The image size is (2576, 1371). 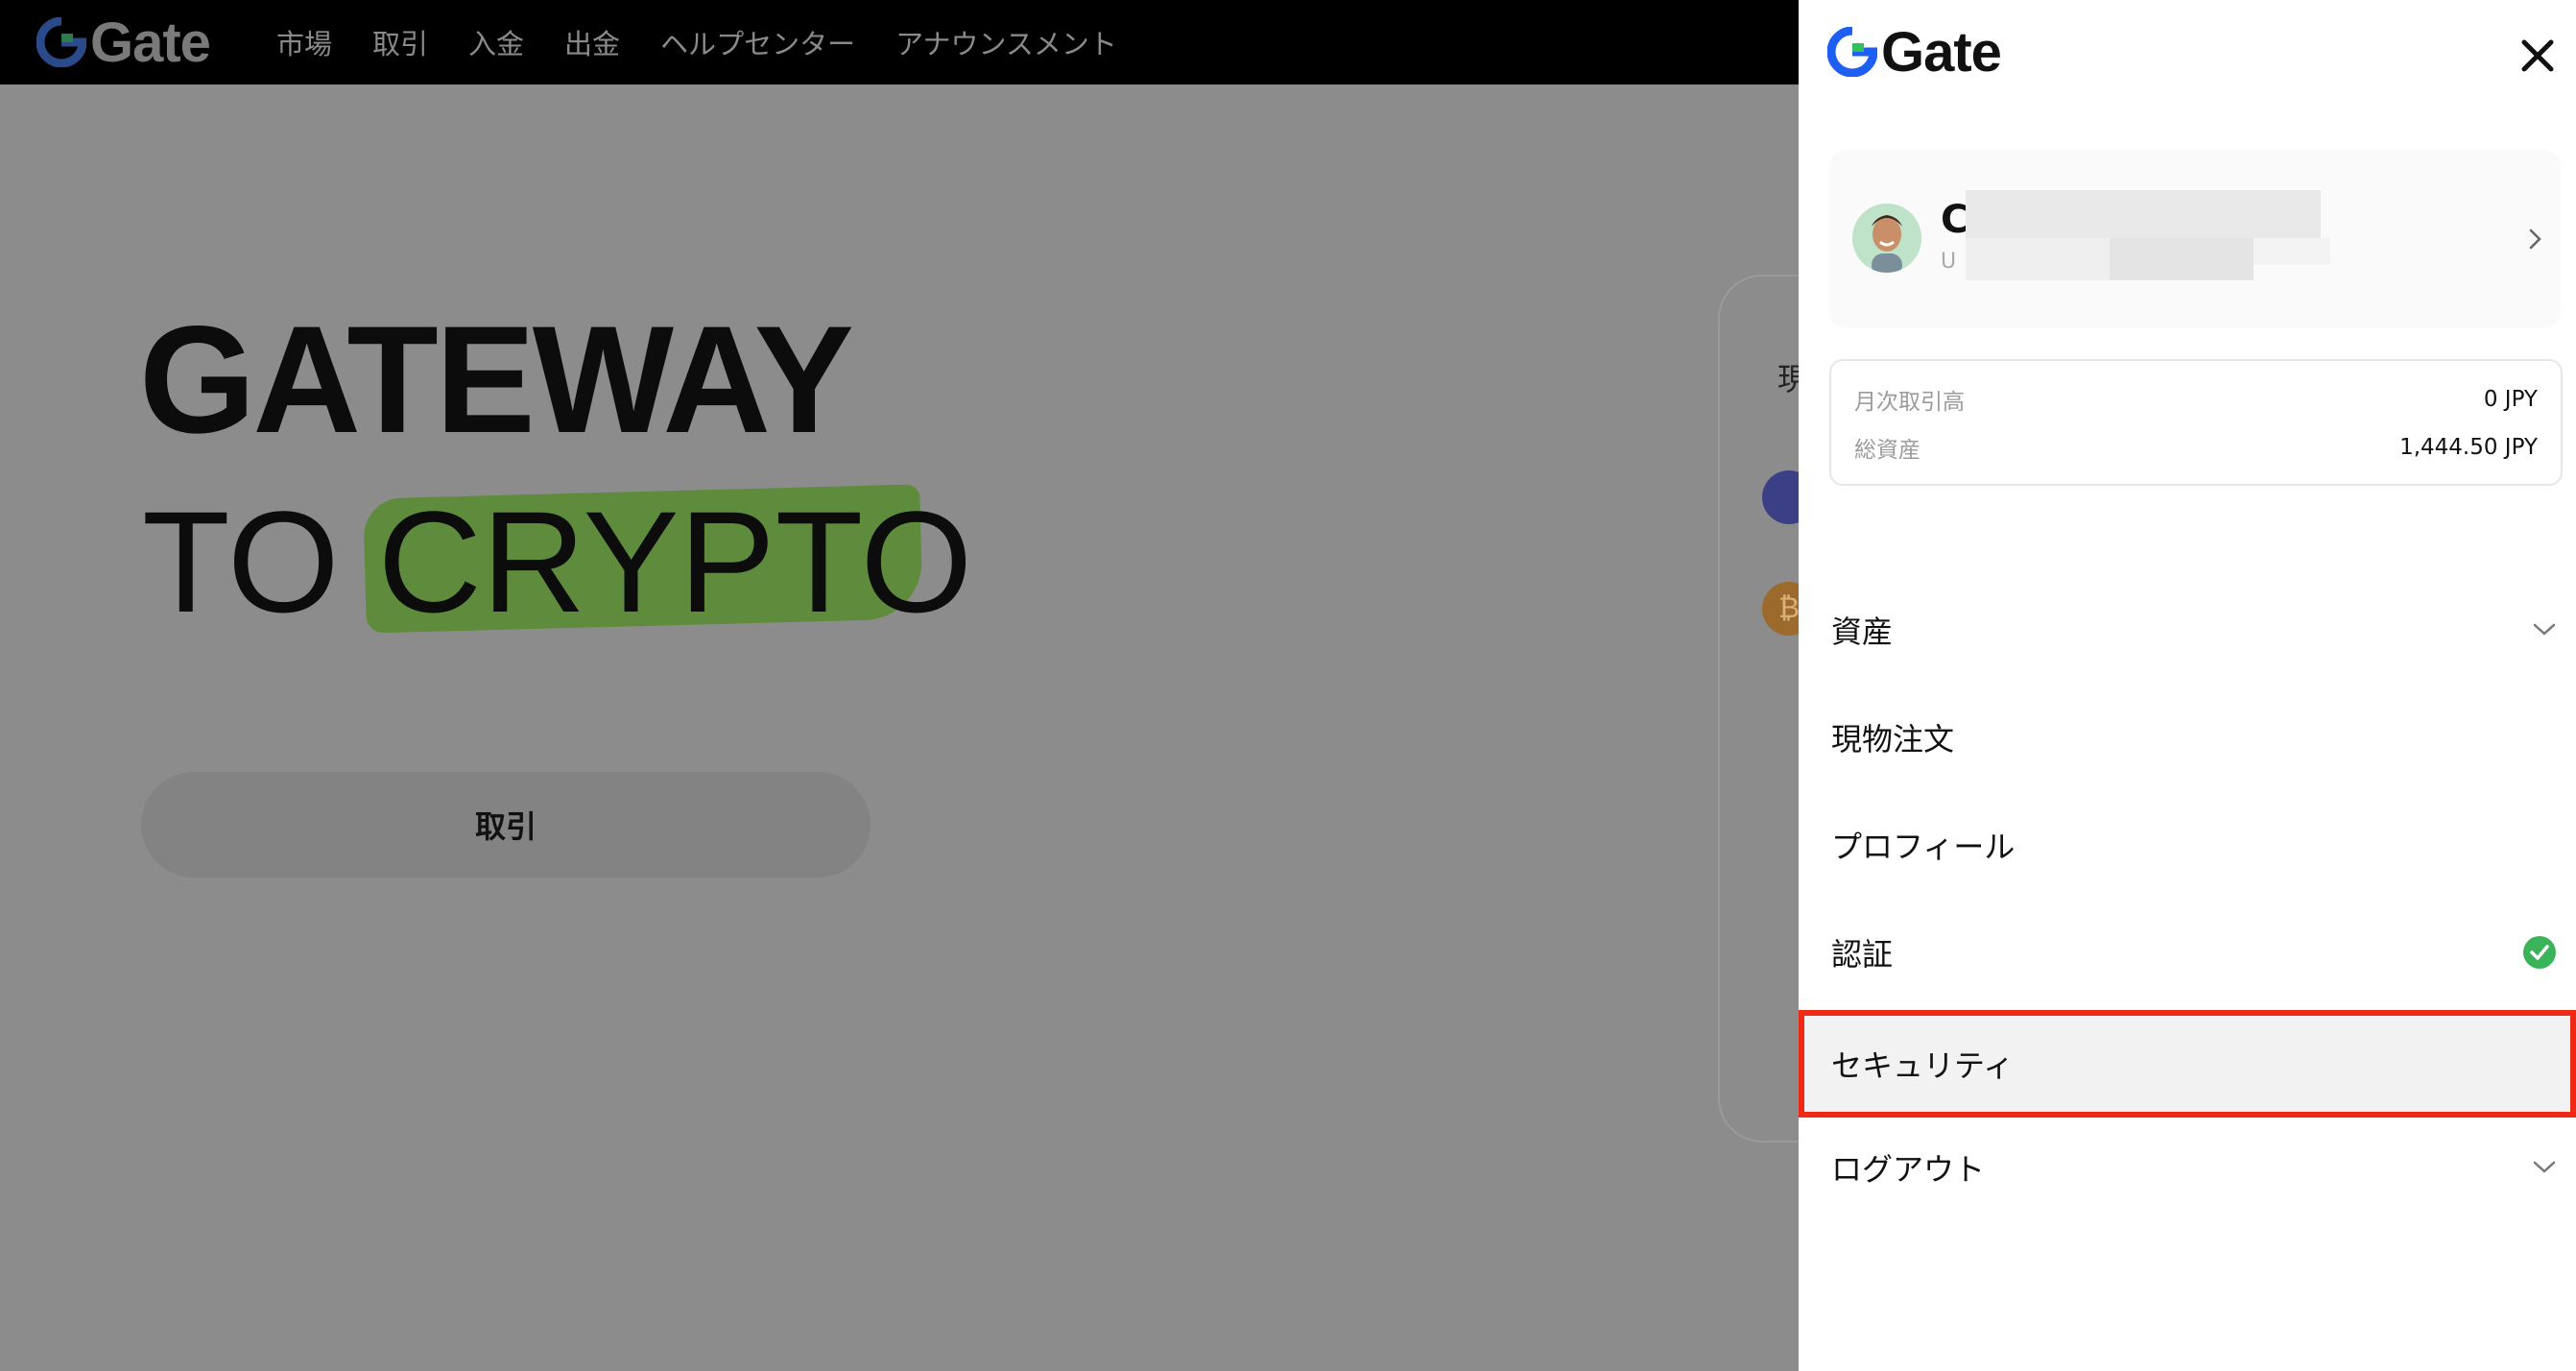 I want to click on stat-label: 総資産, so click(x=1887, y=451).